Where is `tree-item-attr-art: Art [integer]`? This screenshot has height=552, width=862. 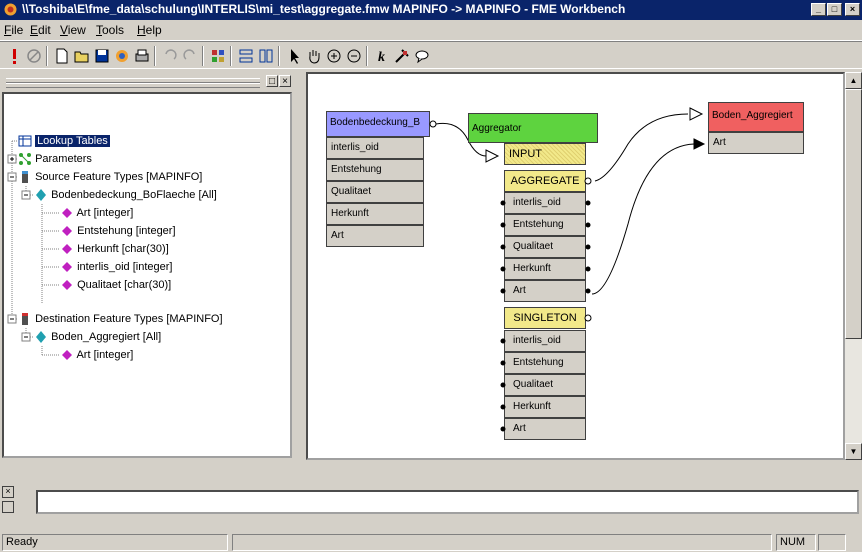
tree-item-attr-art: Art [integer] is located at coordinates (96, 213).